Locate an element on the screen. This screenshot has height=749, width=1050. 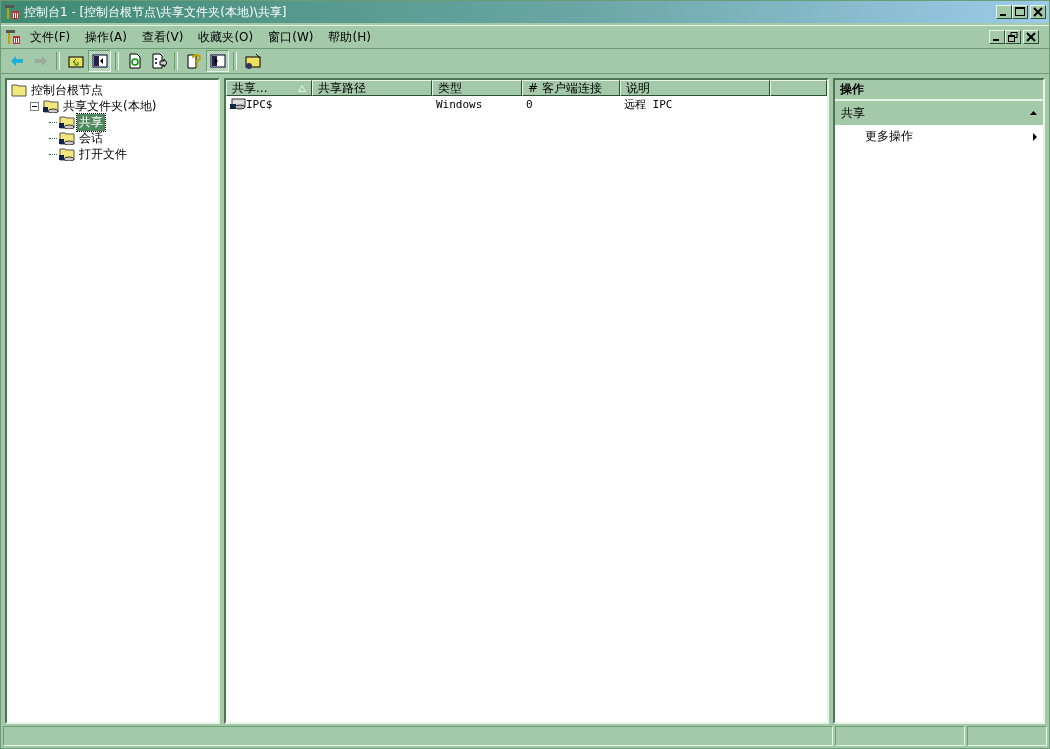
restore-button is located at coordinates (1013, 37).